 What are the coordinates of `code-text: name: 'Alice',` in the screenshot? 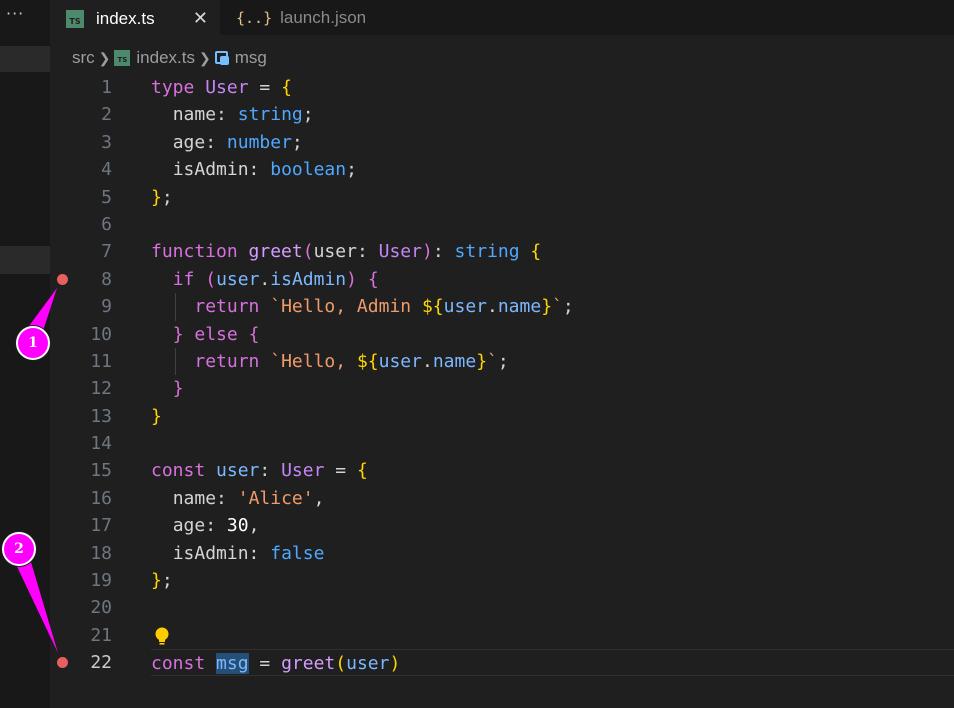 It's located at (552, 498).